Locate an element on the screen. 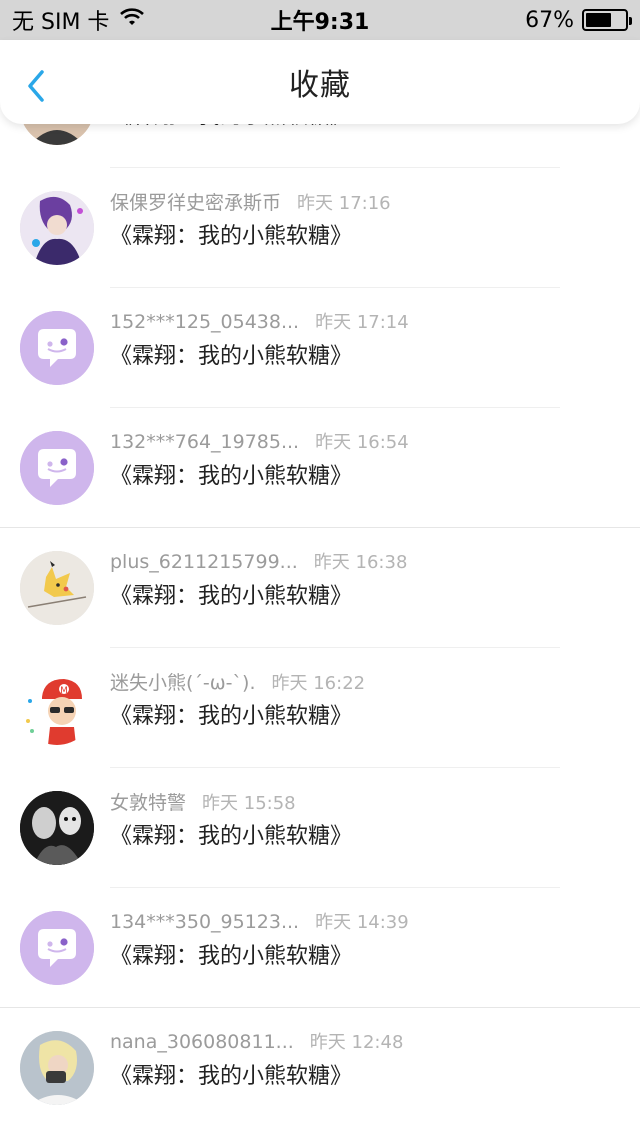 This screenshot has width=640, height=1136. item-username: 女敦特警 is located at coordinates (148, 803).